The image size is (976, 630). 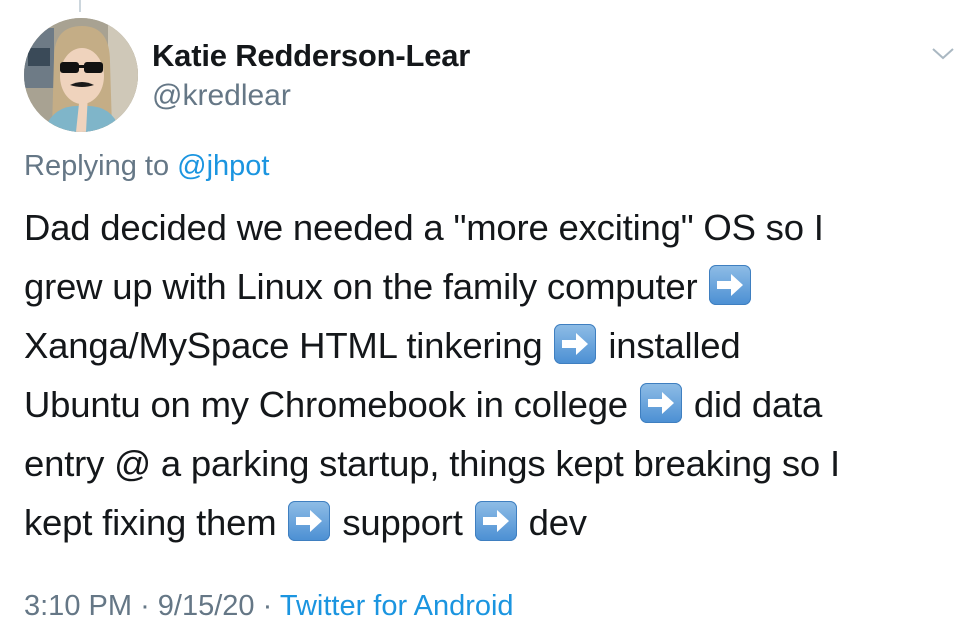 I want to click on tweet-date: 9/15/20, so click(x=206, y=606).